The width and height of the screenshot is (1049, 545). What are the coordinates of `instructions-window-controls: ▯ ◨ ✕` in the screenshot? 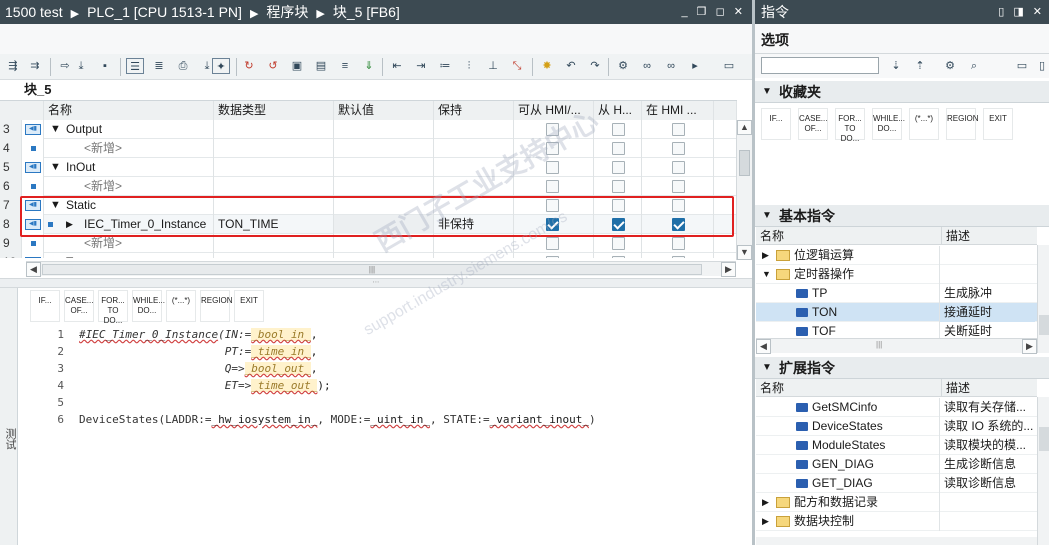 It's located at (1021, 12).